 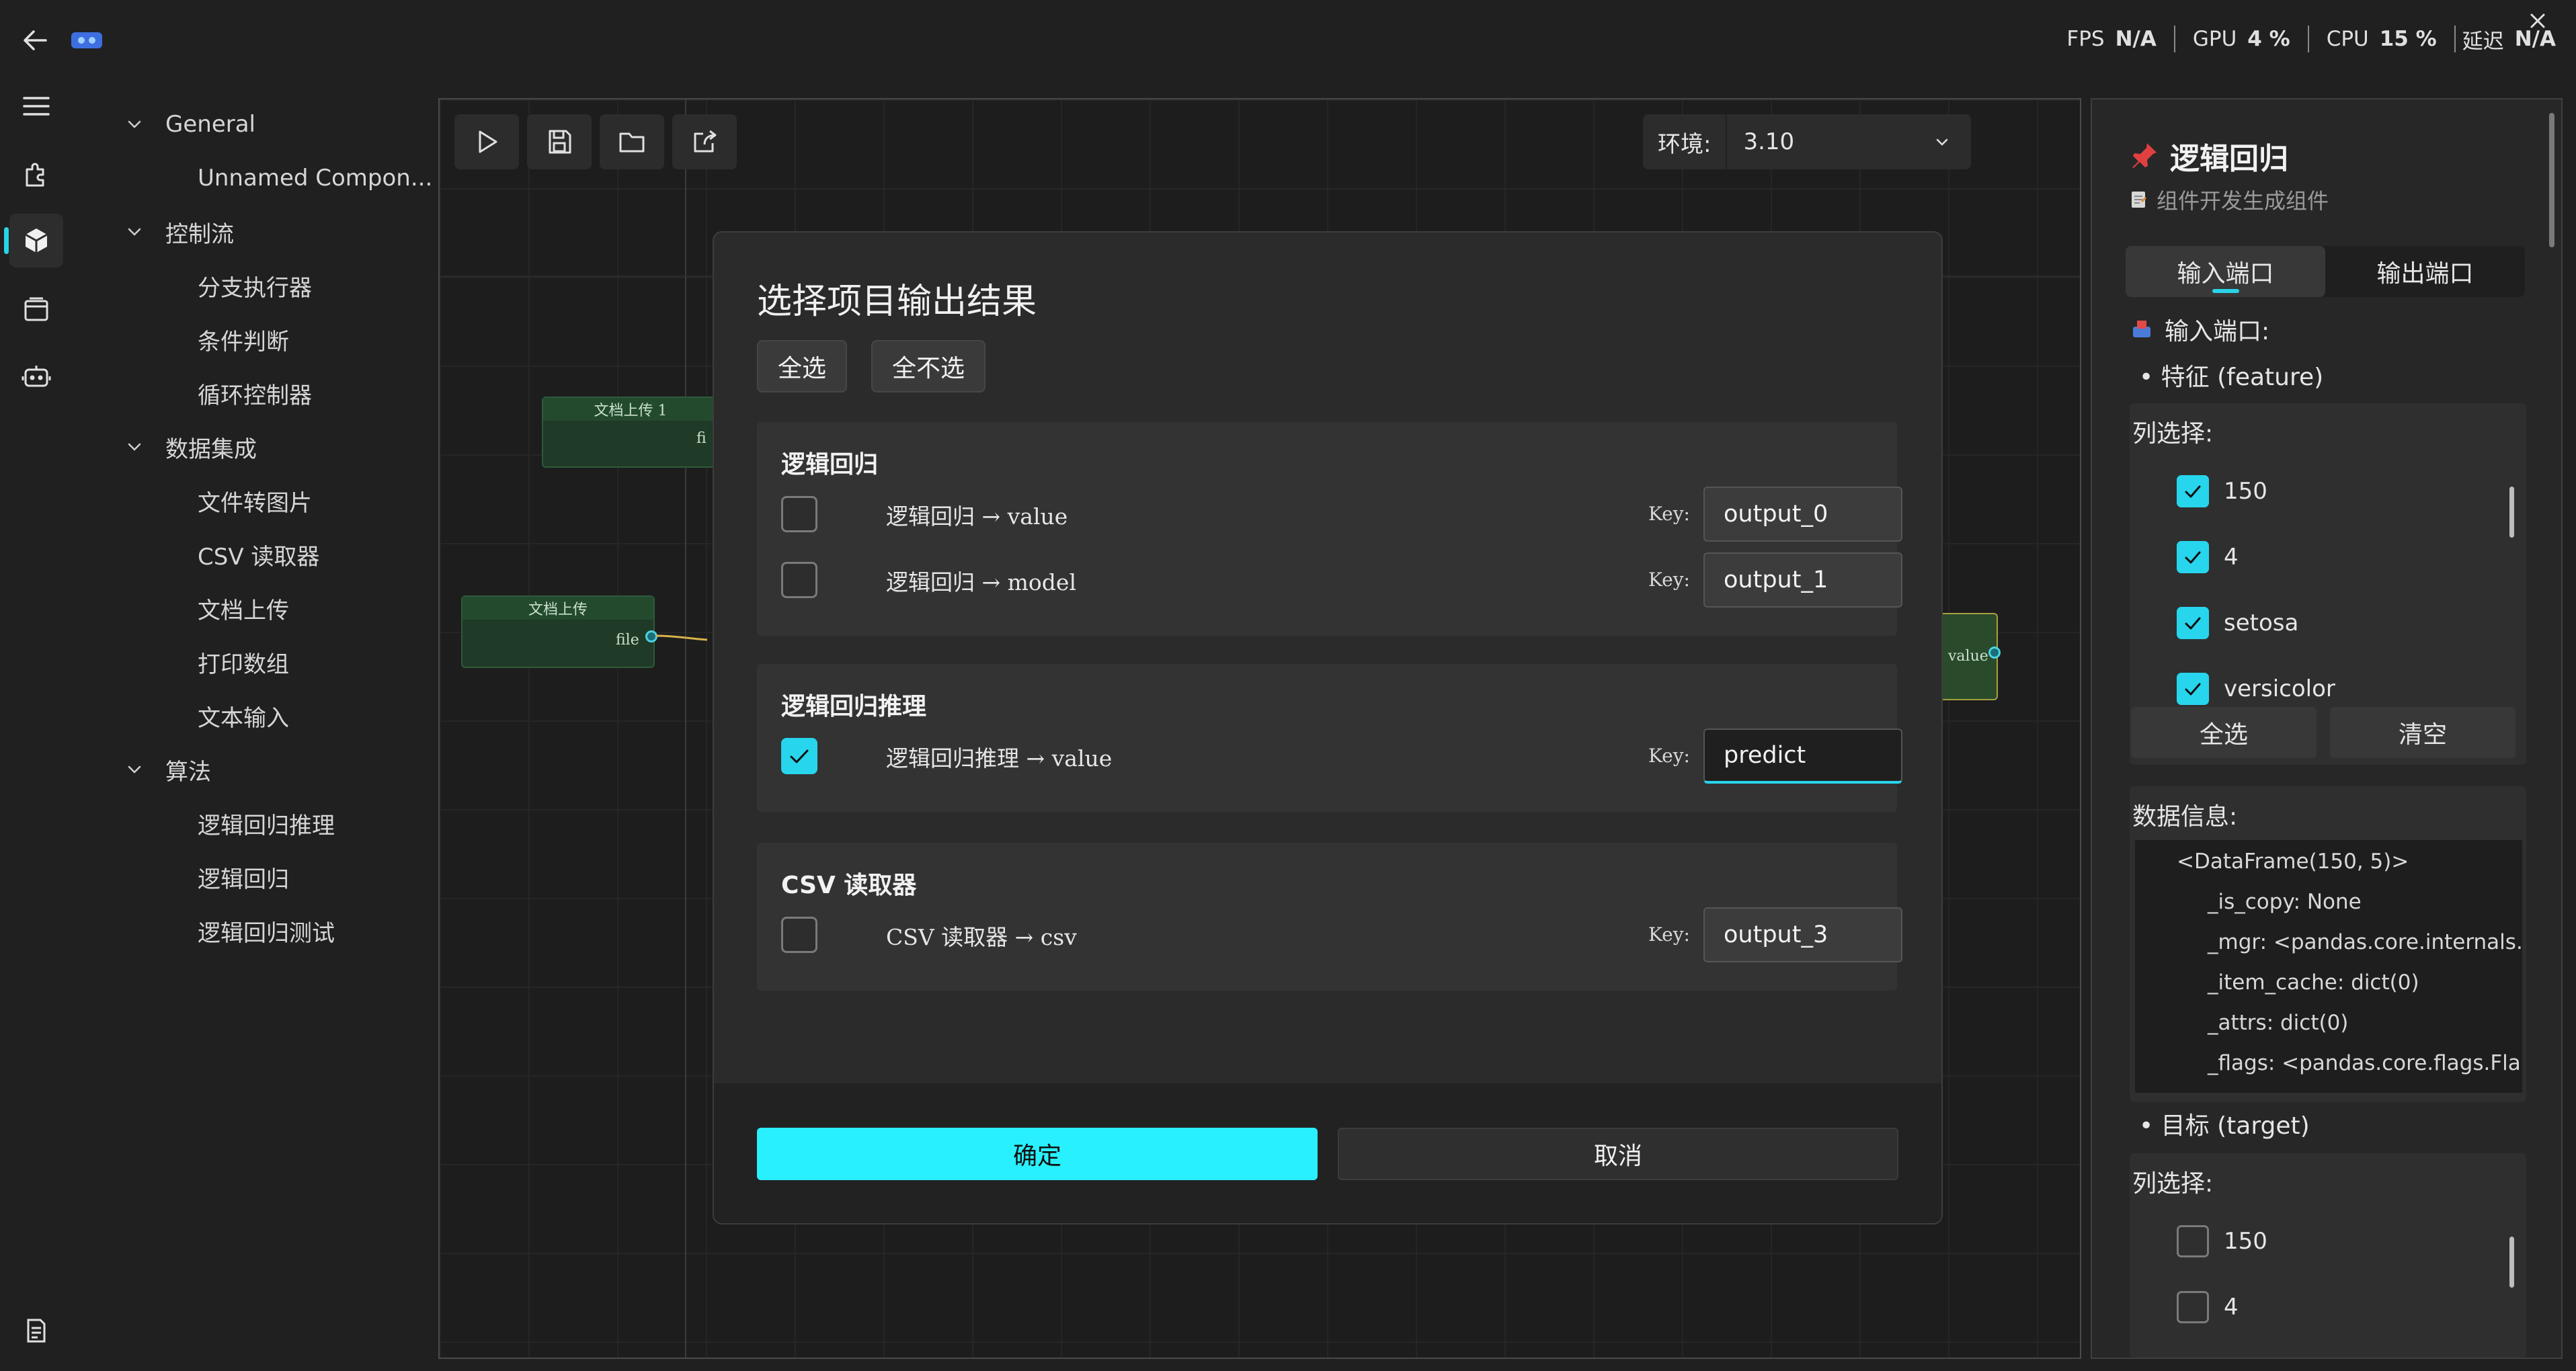 I want to click on node-document-upload: 文档上传 file, so click(x=558, y=631).